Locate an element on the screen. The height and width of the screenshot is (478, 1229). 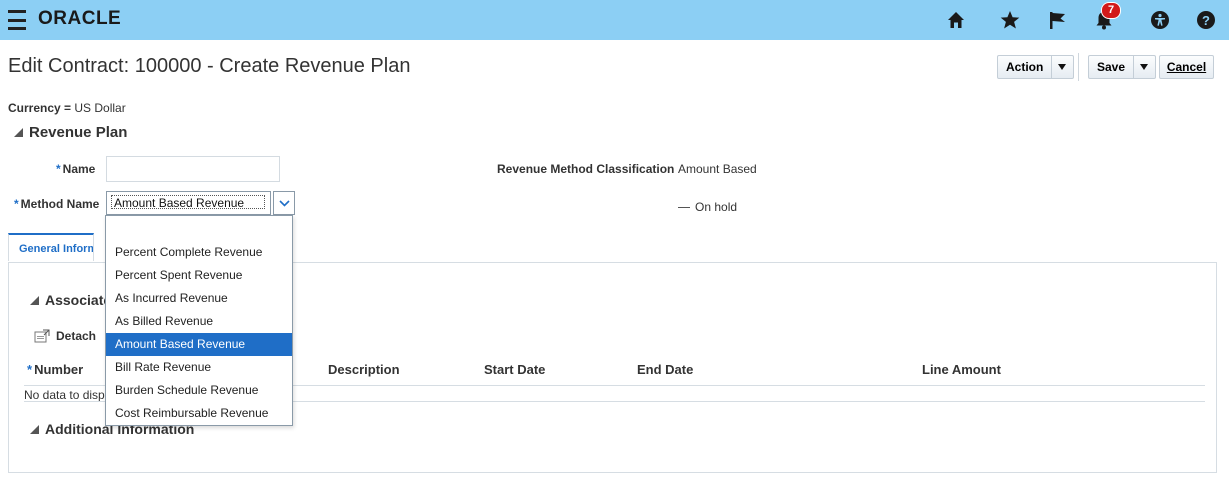
method-dropdown-button is located at coordinates (284, 203).